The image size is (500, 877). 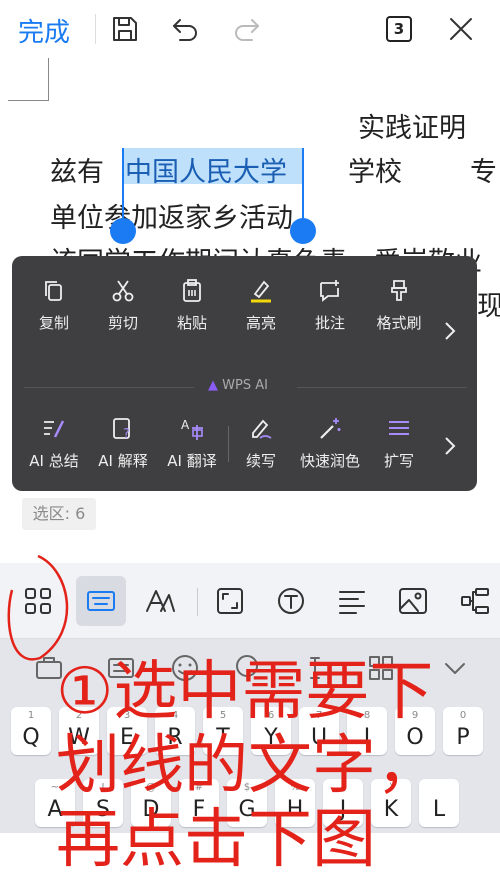 What do you see at coordinates (375, 172) in the screenshot?
I see `doc-line2-school: 学校` at bounding box center [375, 172].